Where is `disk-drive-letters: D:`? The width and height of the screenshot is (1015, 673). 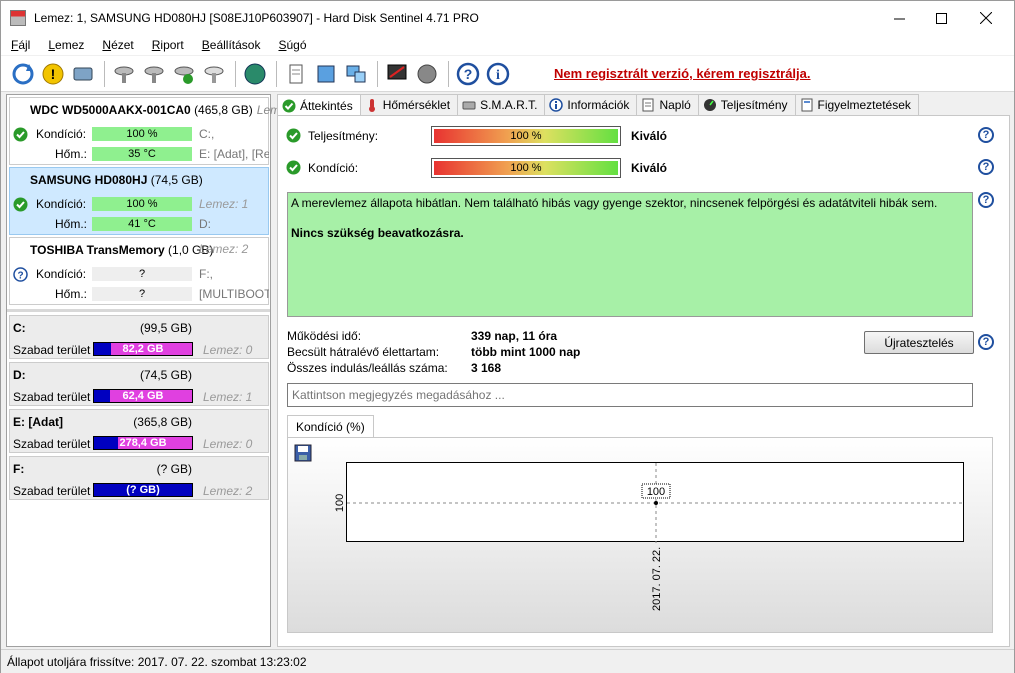
disk-drive-letters: D: is located at coordinates (205, 224).